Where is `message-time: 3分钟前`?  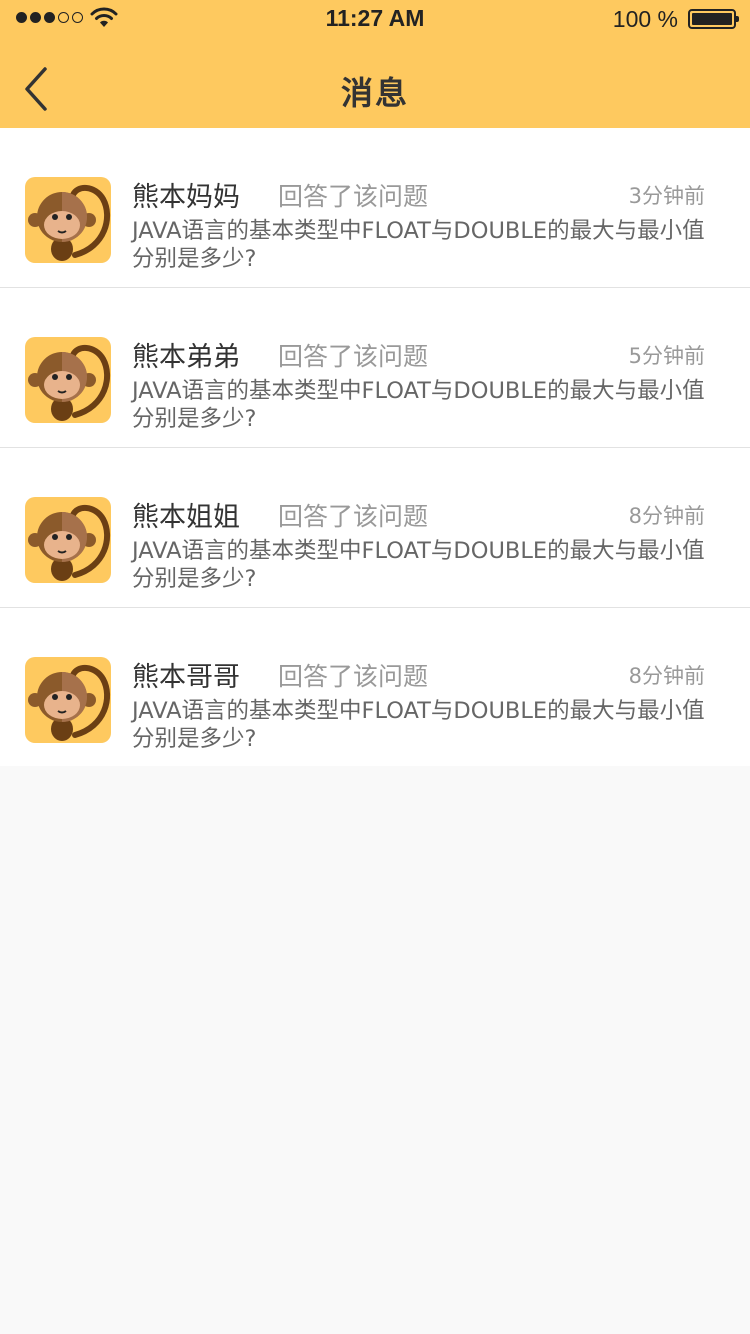 message-time: 3分钟前 is located at coordinates (666, 196).